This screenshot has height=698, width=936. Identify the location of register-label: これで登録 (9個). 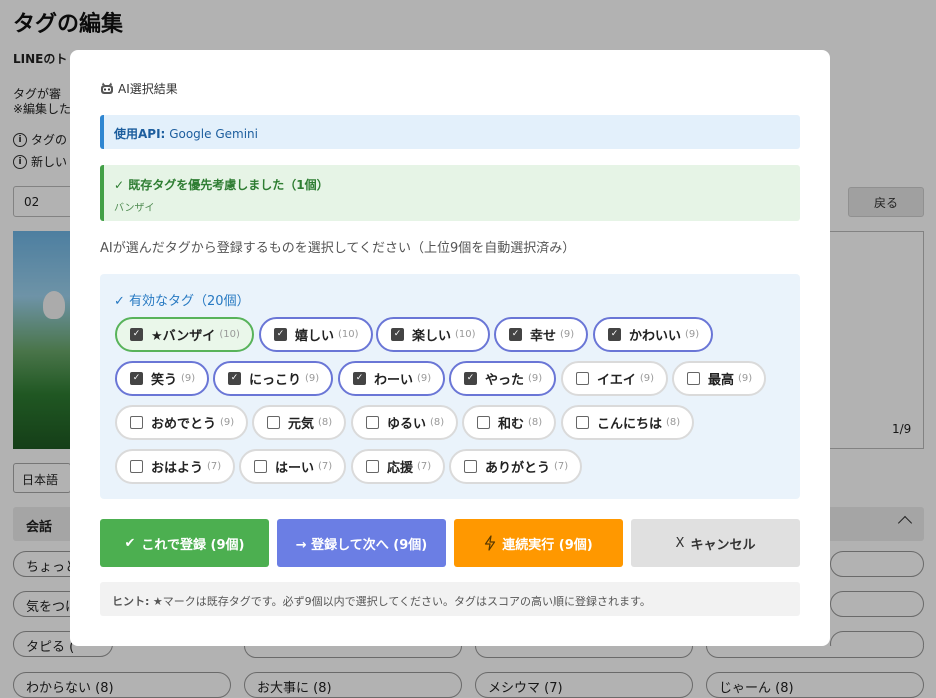
(193, 545).